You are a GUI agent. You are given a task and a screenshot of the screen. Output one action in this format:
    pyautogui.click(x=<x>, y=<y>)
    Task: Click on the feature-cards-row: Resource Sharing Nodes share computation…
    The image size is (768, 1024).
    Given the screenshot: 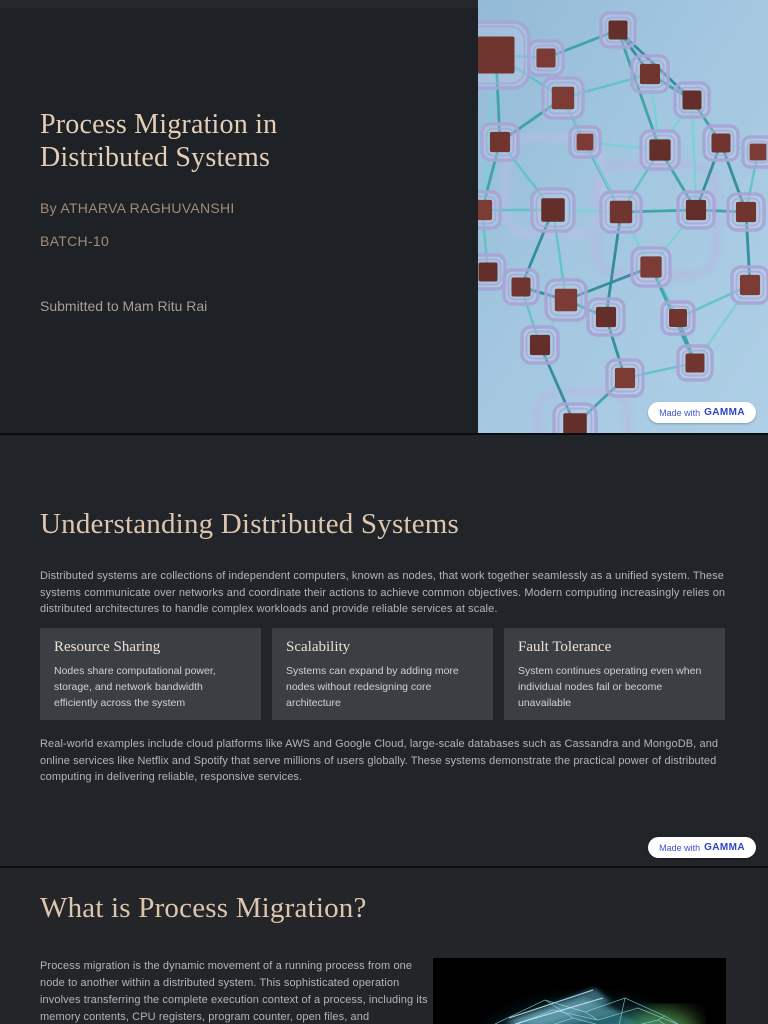 What is the action you would take?
    pyautogui.click(x=382, y=674)
    